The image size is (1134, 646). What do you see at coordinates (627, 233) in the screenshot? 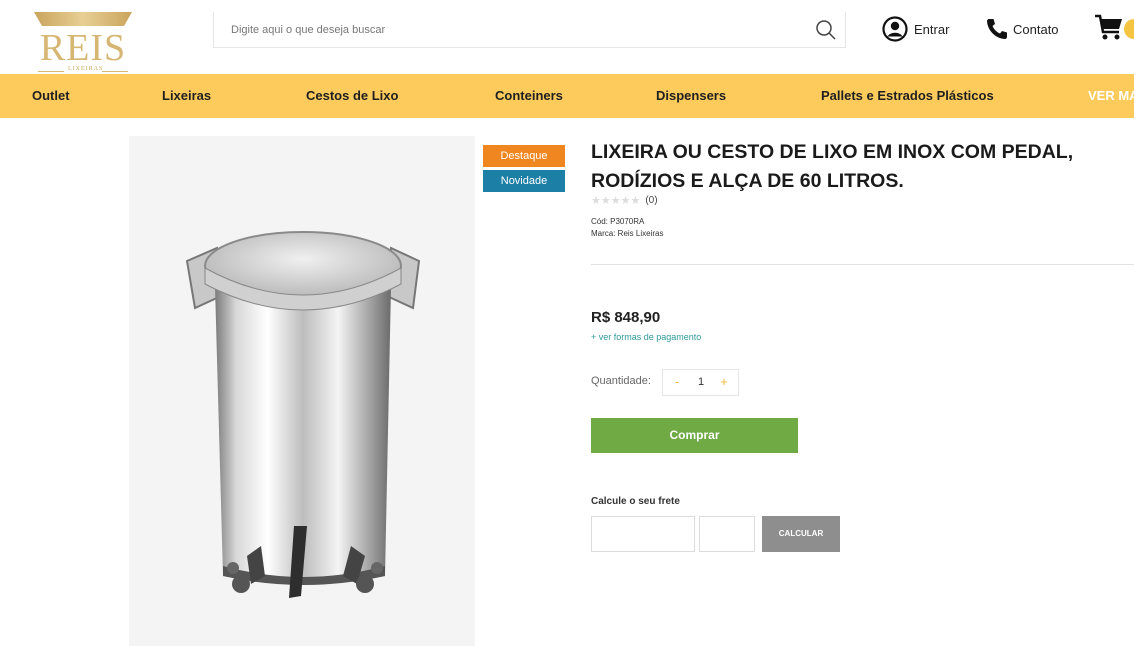
I see `product-brand: Marca: Reis Lixeiras` at bounding box center [627, 233].